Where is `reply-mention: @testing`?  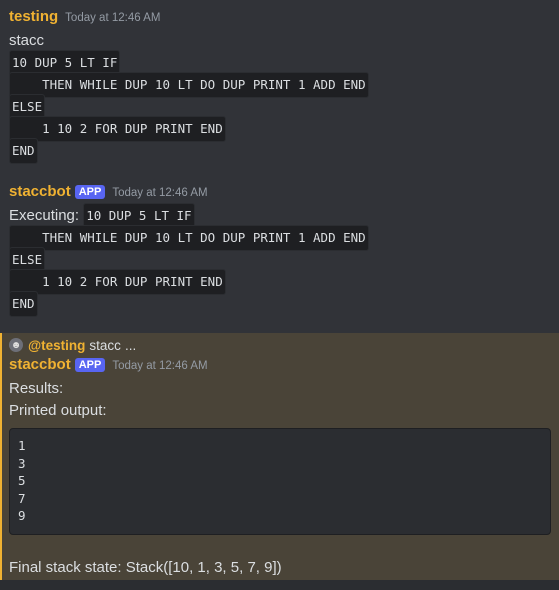
reply-mention: @testing is located at coordinates (56, 345).